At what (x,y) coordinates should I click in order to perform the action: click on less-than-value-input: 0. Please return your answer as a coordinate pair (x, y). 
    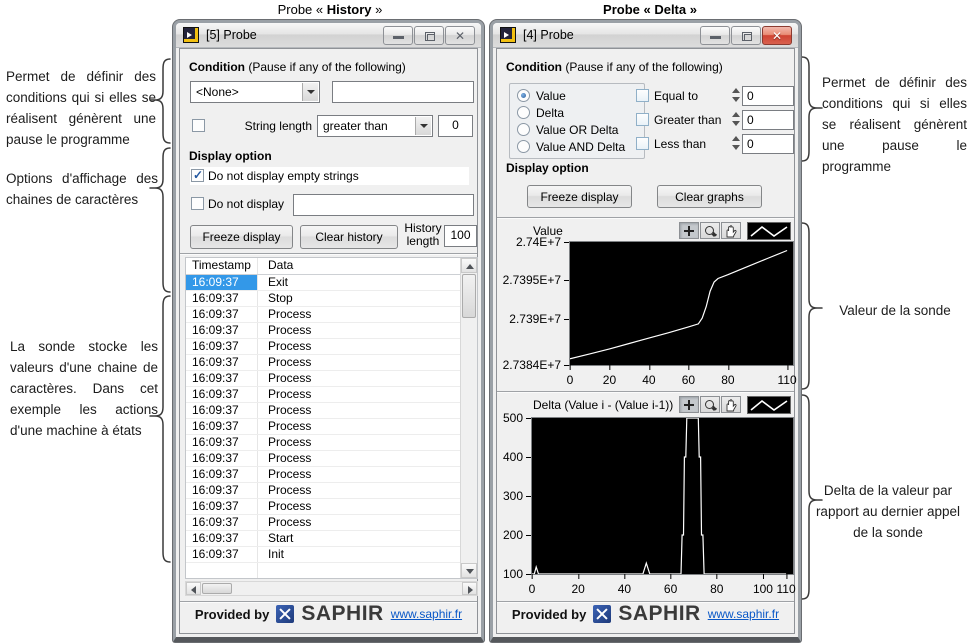
    Looking at the image, I should click on (768, 144).